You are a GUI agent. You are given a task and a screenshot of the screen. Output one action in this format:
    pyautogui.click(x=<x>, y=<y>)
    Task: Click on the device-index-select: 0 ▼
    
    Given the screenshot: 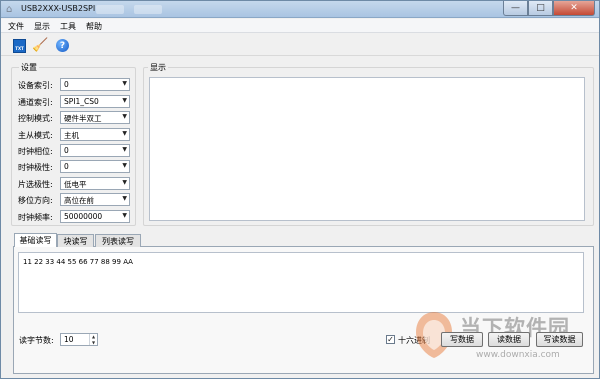 What is the action you would take?
    pyautogui.click(x=95, y=84)
    